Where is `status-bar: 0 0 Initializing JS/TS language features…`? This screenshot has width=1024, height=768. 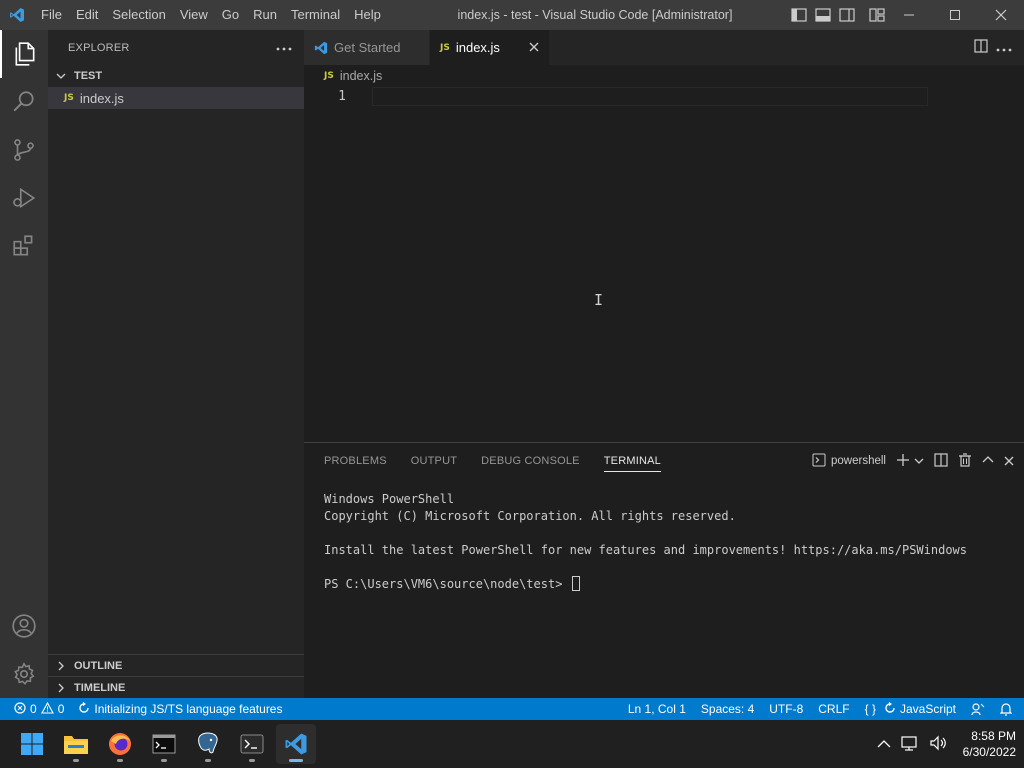 status-bar: 0 0 Initializing JS/TS language features… is located at coordinates (512, 709).